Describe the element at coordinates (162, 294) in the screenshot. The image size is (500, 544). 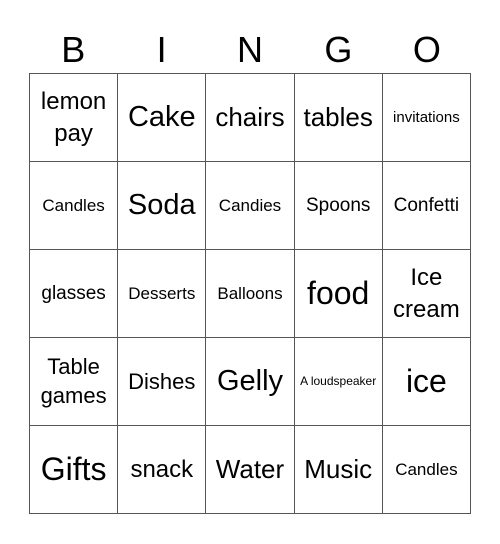
I see `bingo-cell: Desserts` at that location.